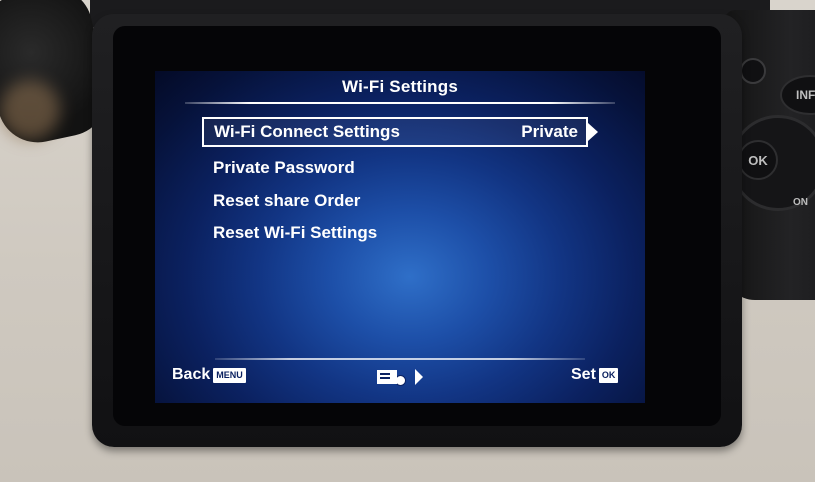  I want to click on menu-settings-icon, so click(400, 376).